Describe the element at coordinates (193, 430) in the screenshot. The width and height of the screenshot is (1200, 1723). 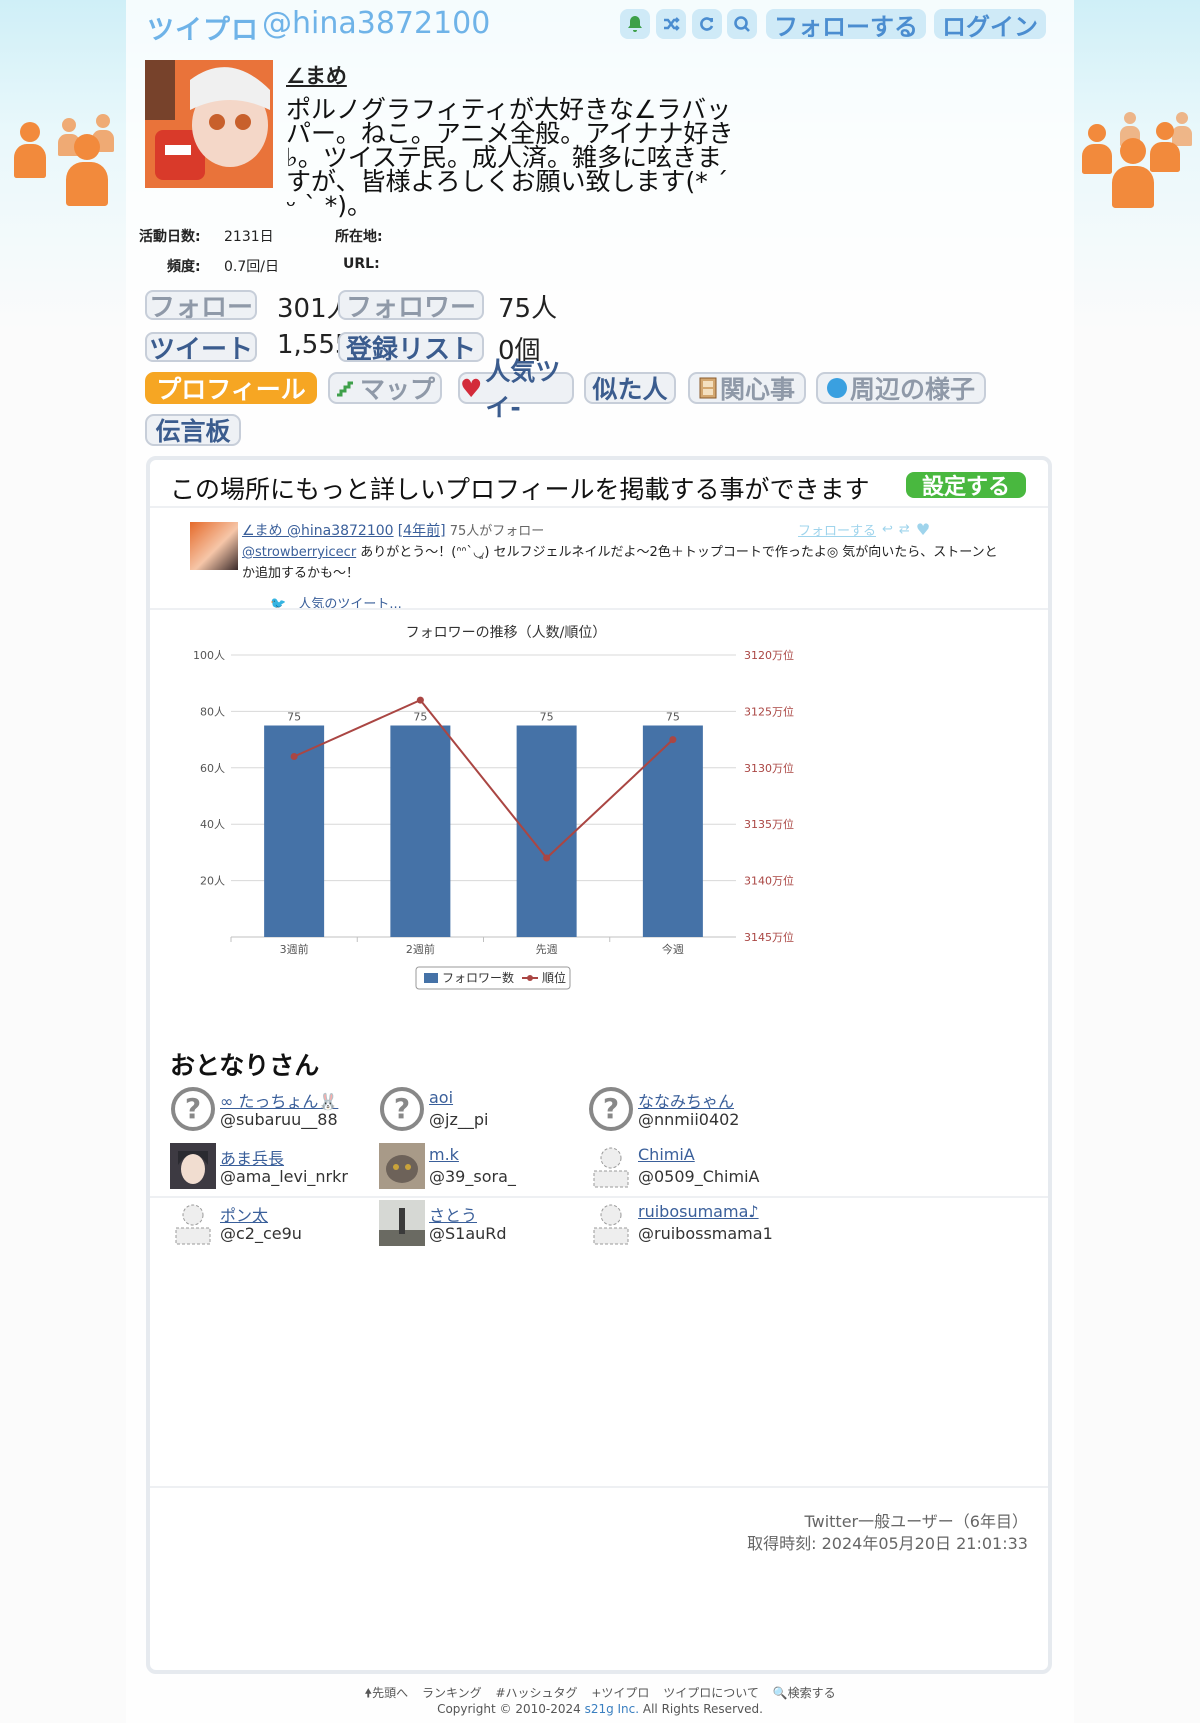
I see `tab-message-board: 伝言板` at that location.